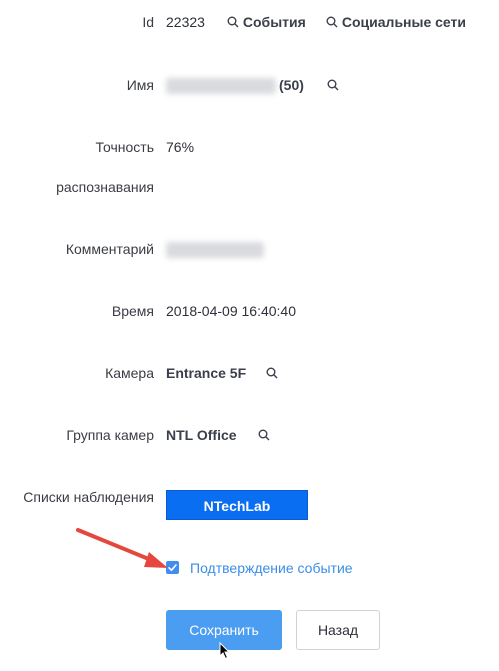 This screenshot has width=499, height=671. What do you see at coordinates (129, 373) in the screenshot?
I see `camera-label: Камера` at bounding box center [129, 373].